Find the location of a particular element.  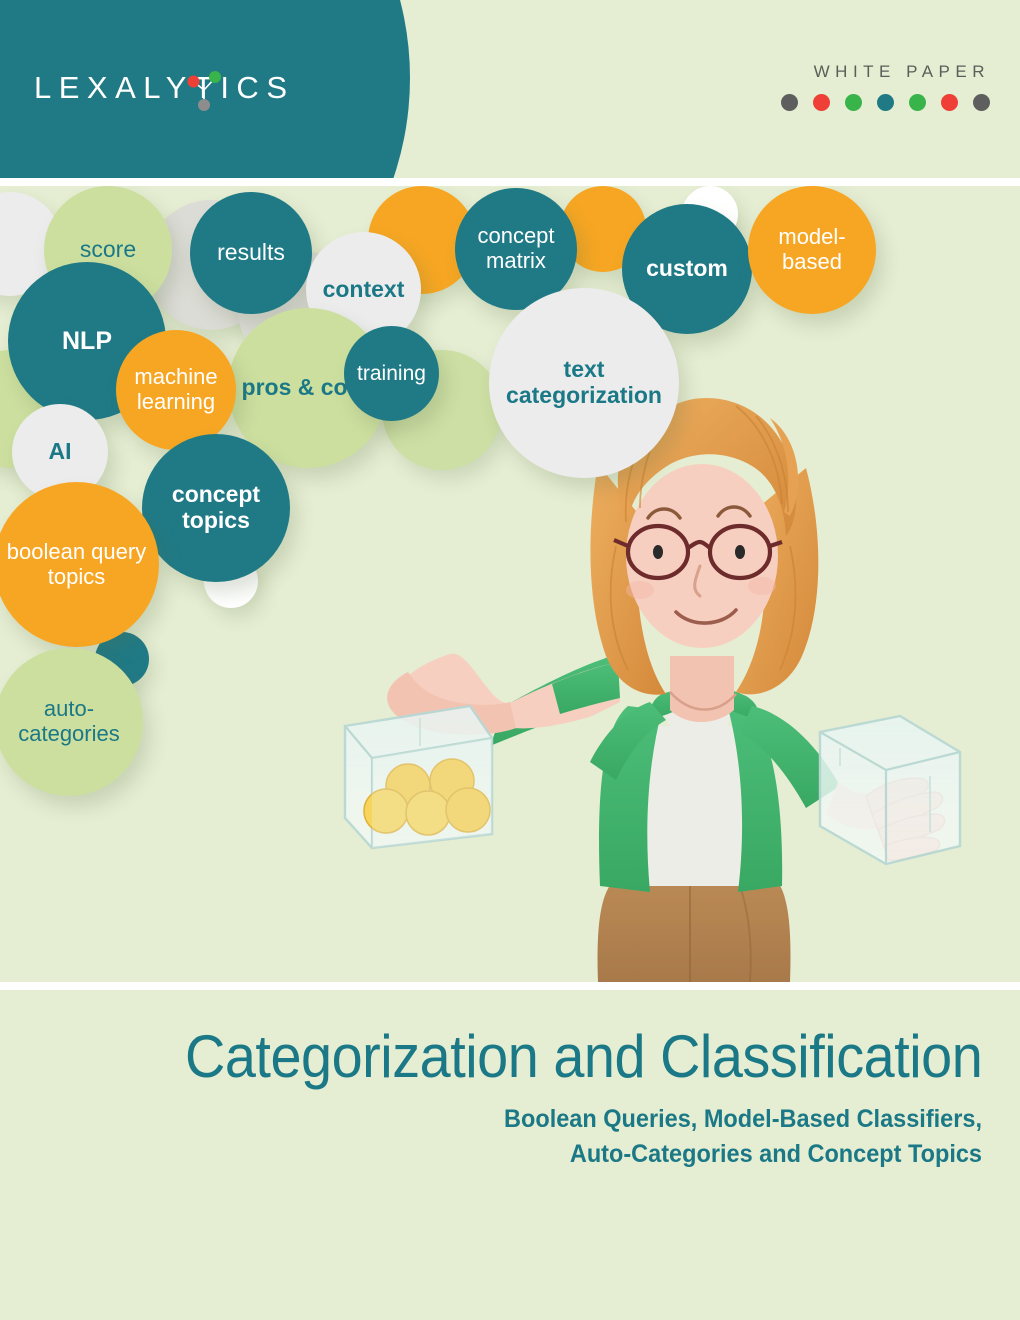

keyword-bubble-label: score is located at coordinates (108, 249).